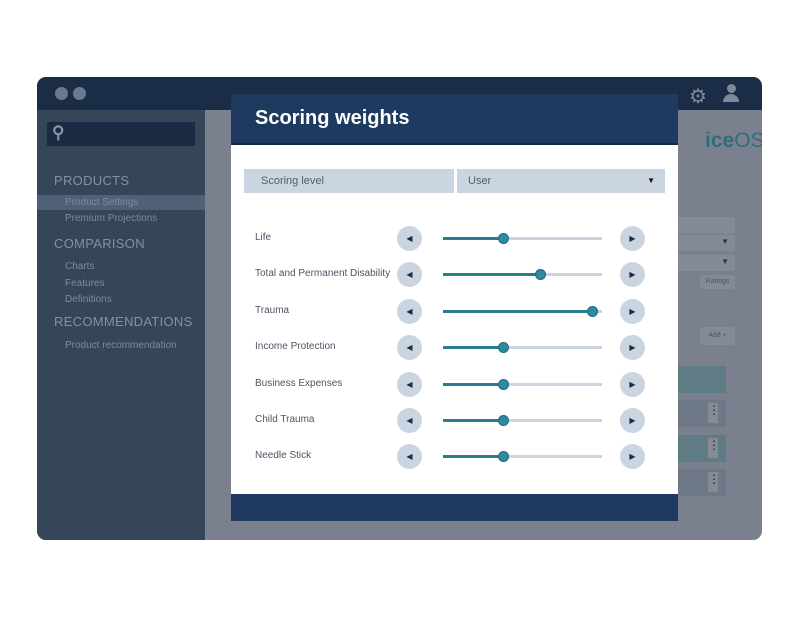 The width and height of the screenshot is (800, 618). I want to click on weight-row: Trauma ◀ ▶, so click(454, 311).